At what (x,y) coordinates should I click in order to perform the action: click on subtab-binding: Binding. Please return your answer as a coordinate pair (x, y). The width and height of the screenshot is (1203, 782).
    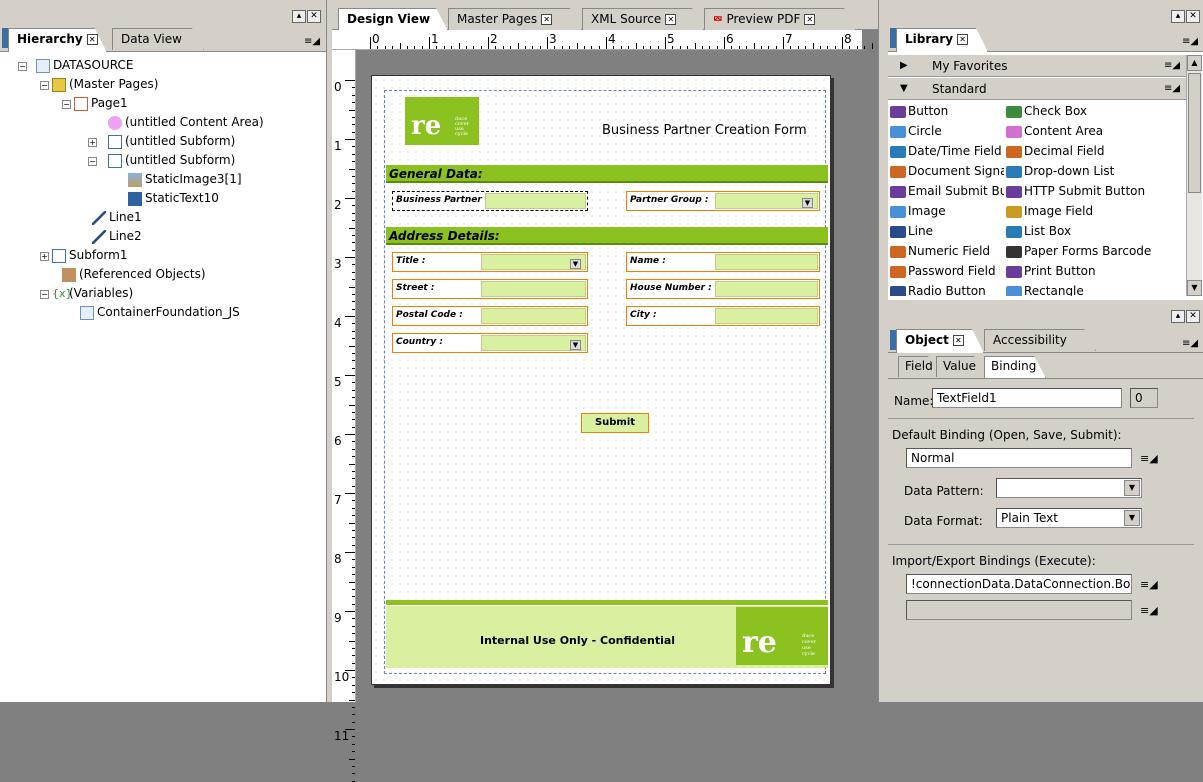
    Looking at the image, I should click on (1015, 367).